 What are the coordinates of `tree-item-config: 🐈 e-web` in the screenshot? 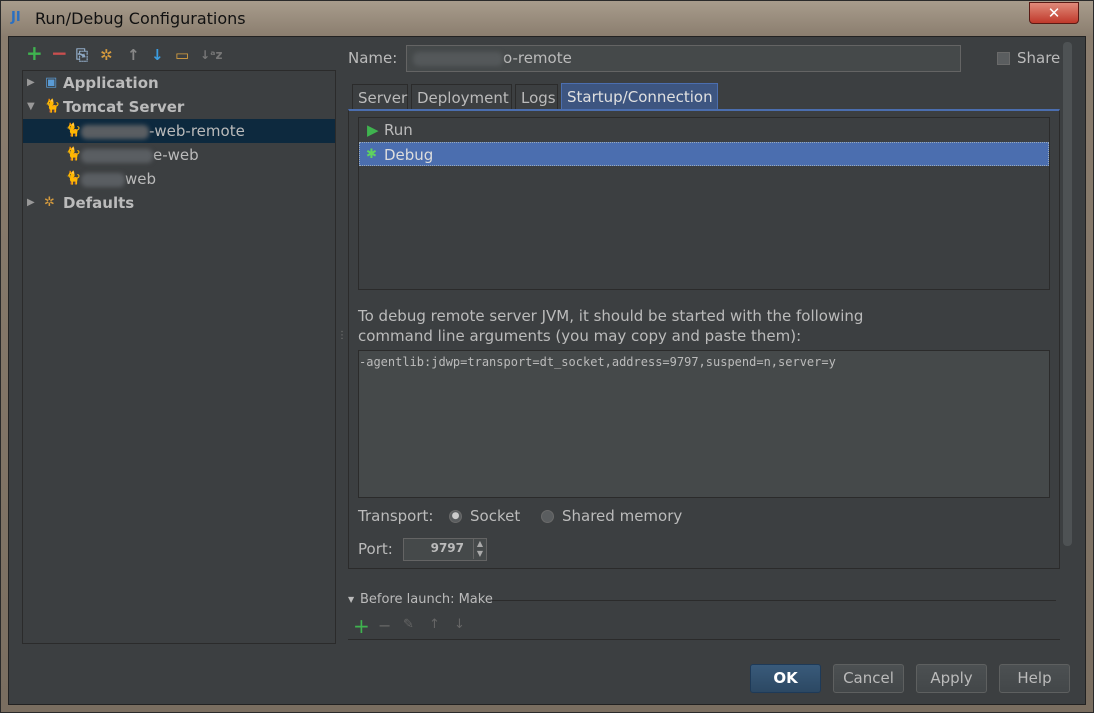 It's located at (179, 155).